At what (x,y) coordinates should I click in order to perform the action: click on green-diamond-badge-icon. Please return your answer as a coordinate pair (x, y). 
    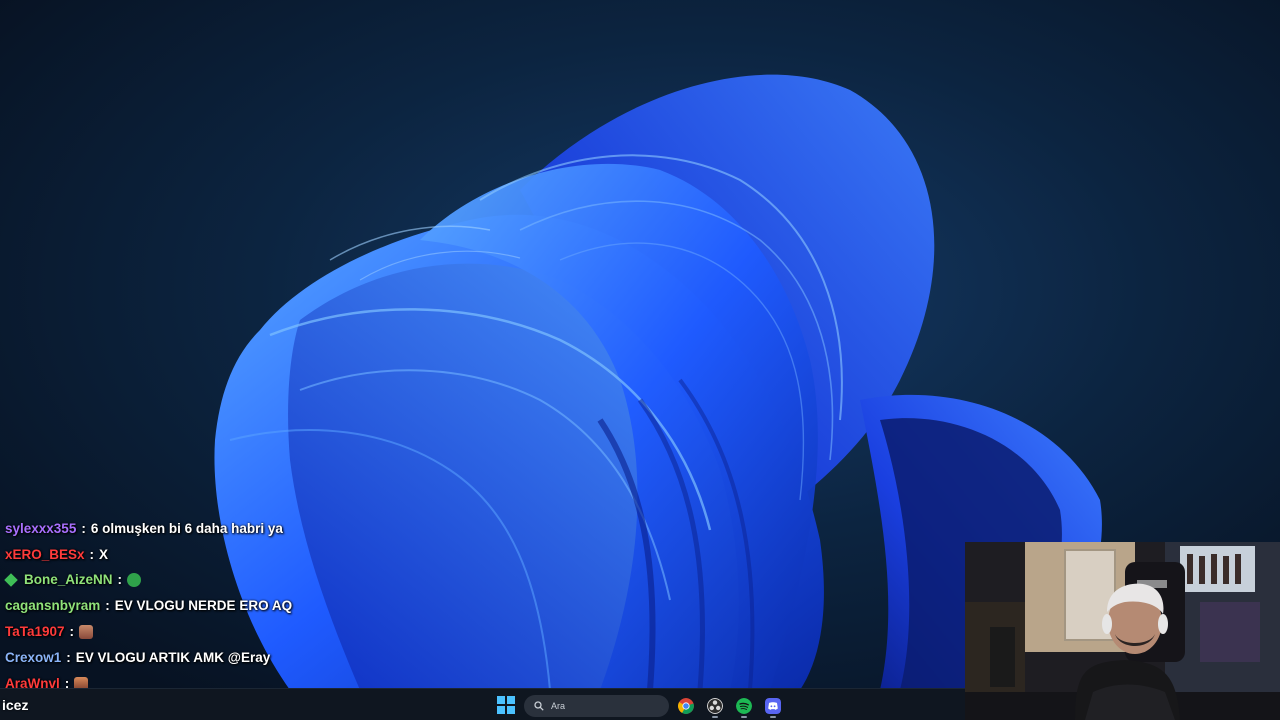
    Looking at the image, I should click on (11, 580).